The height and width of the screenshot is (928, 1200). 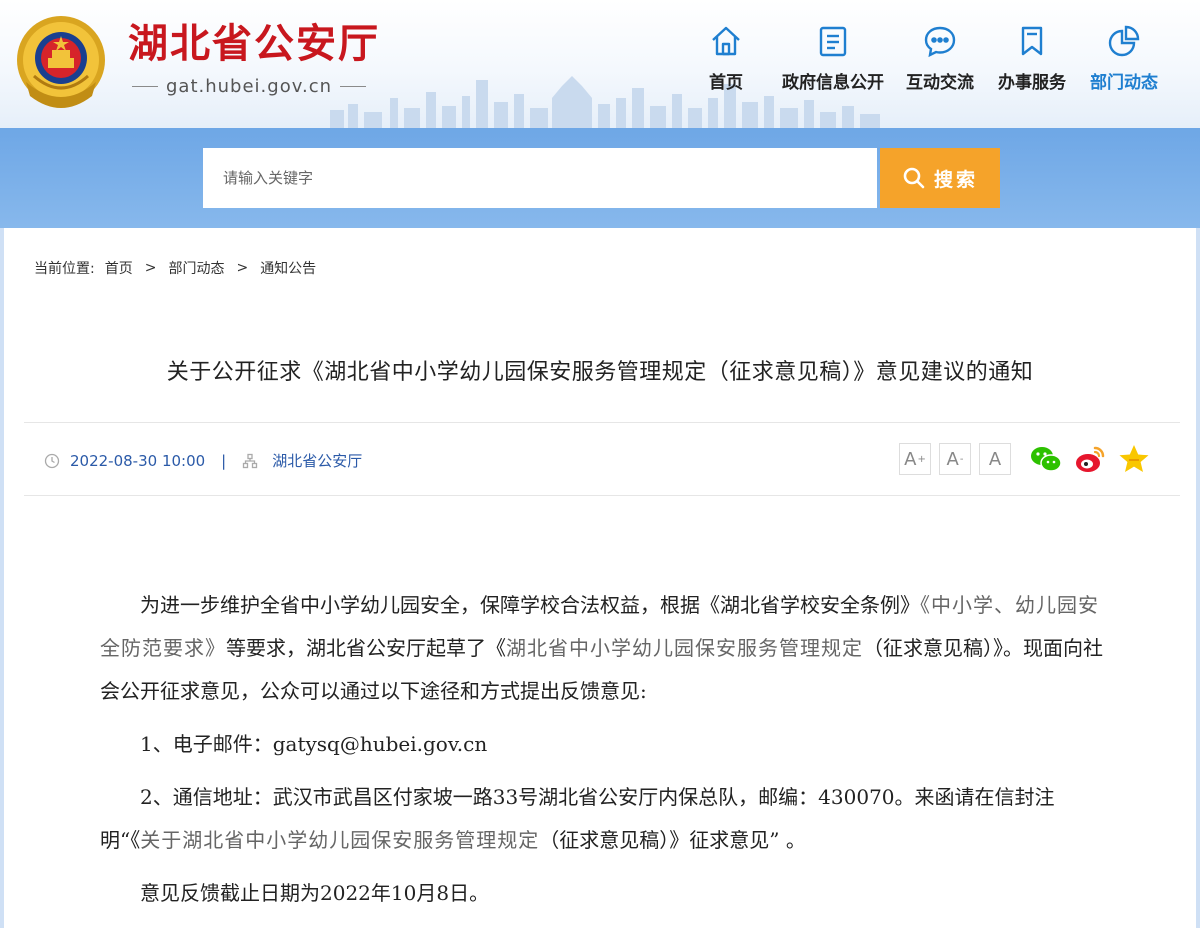 I want to click on site-url-row: gat.hubei.gov.cn, so click(x=249, y=86).